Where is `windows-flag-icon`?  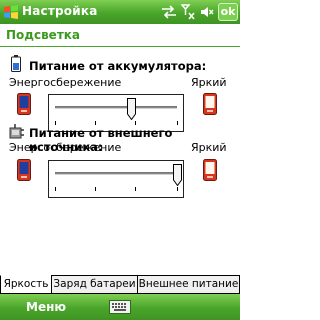 windows-flag-icon is located at coordinates (11, 12).